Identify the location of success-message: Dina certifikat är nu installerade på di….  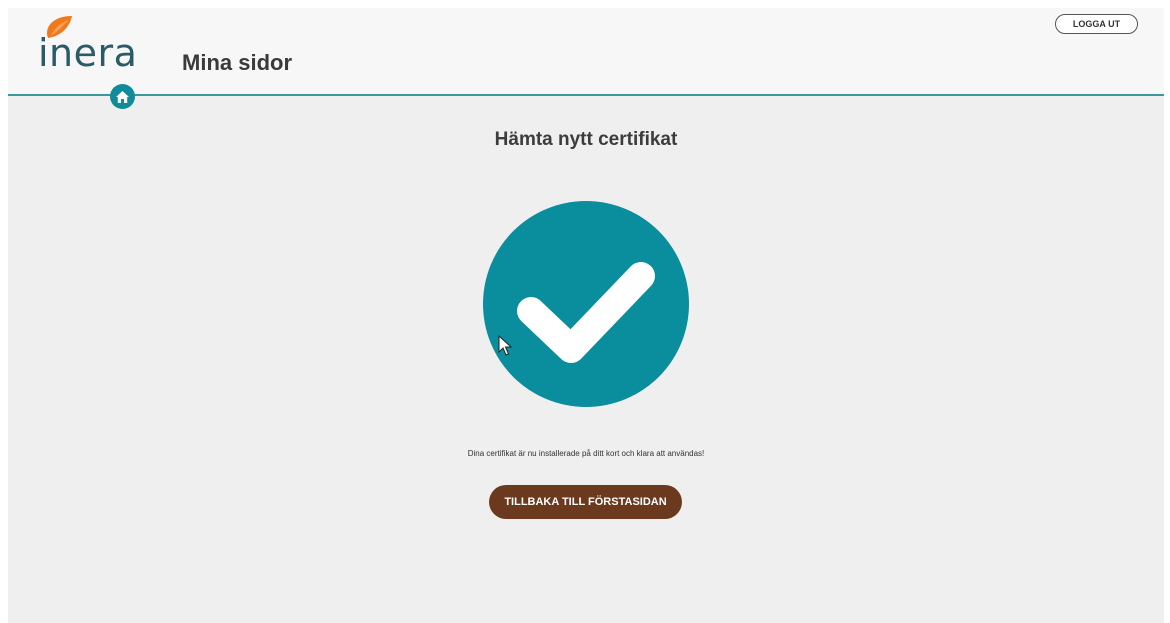
(586, 453).